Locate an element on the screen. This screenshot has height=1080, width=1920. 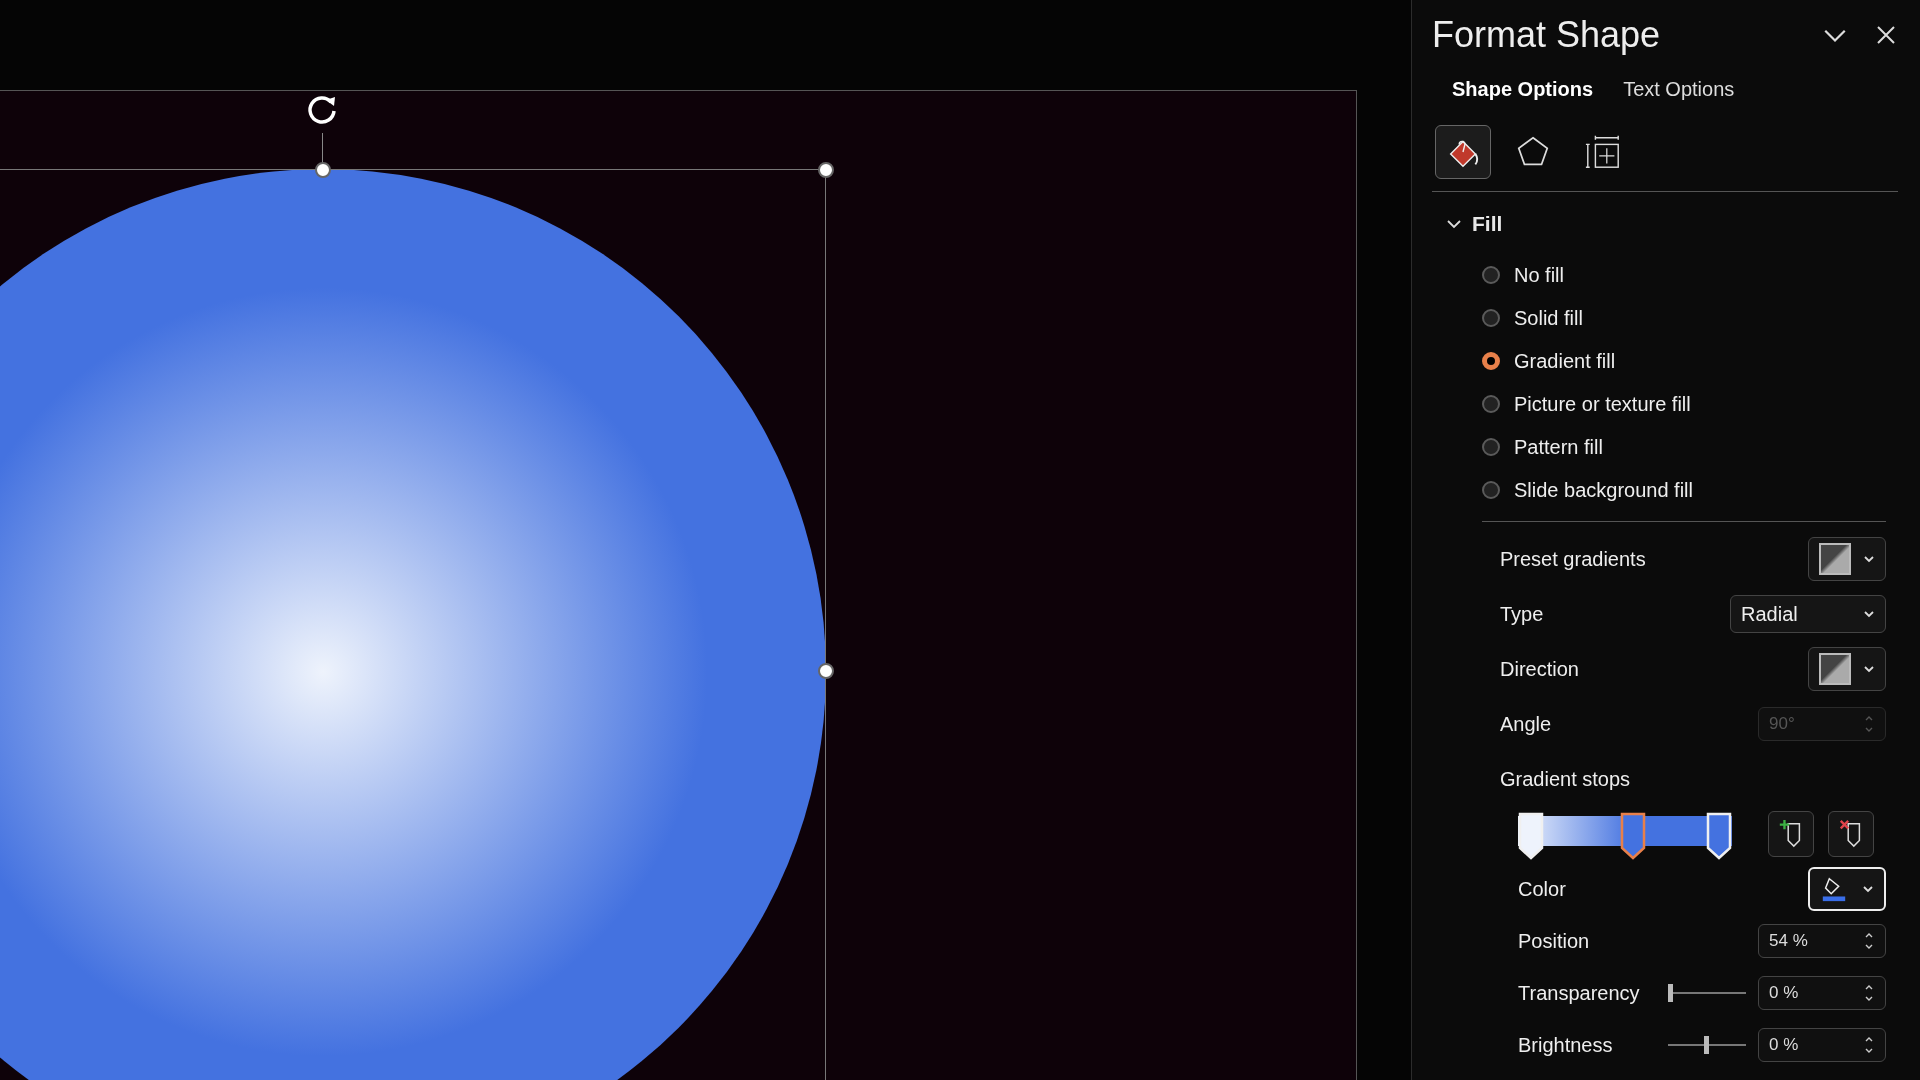
remove-stop-button is located at coordinates (1851, 834).